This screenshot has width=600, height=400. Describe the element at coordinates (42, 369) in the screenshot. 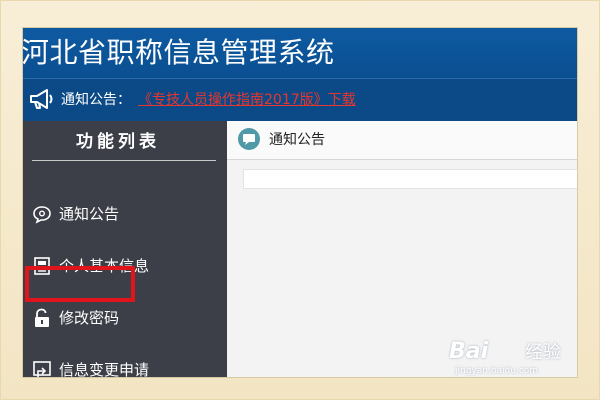

I see `change-request-icon` at that location.